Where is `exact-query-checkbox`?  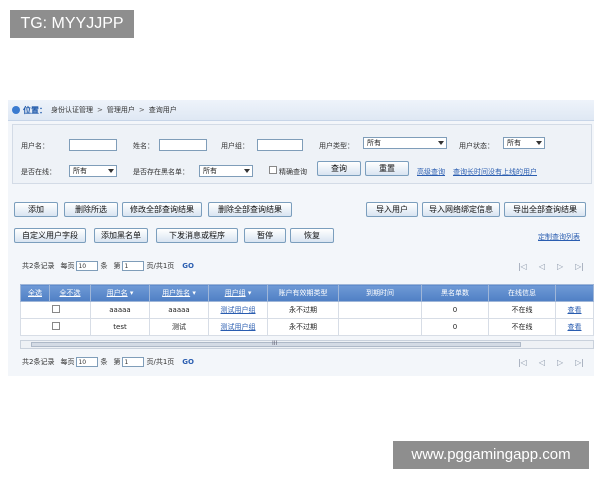
exact-query-checkbox is located at coordinates (273, 170).